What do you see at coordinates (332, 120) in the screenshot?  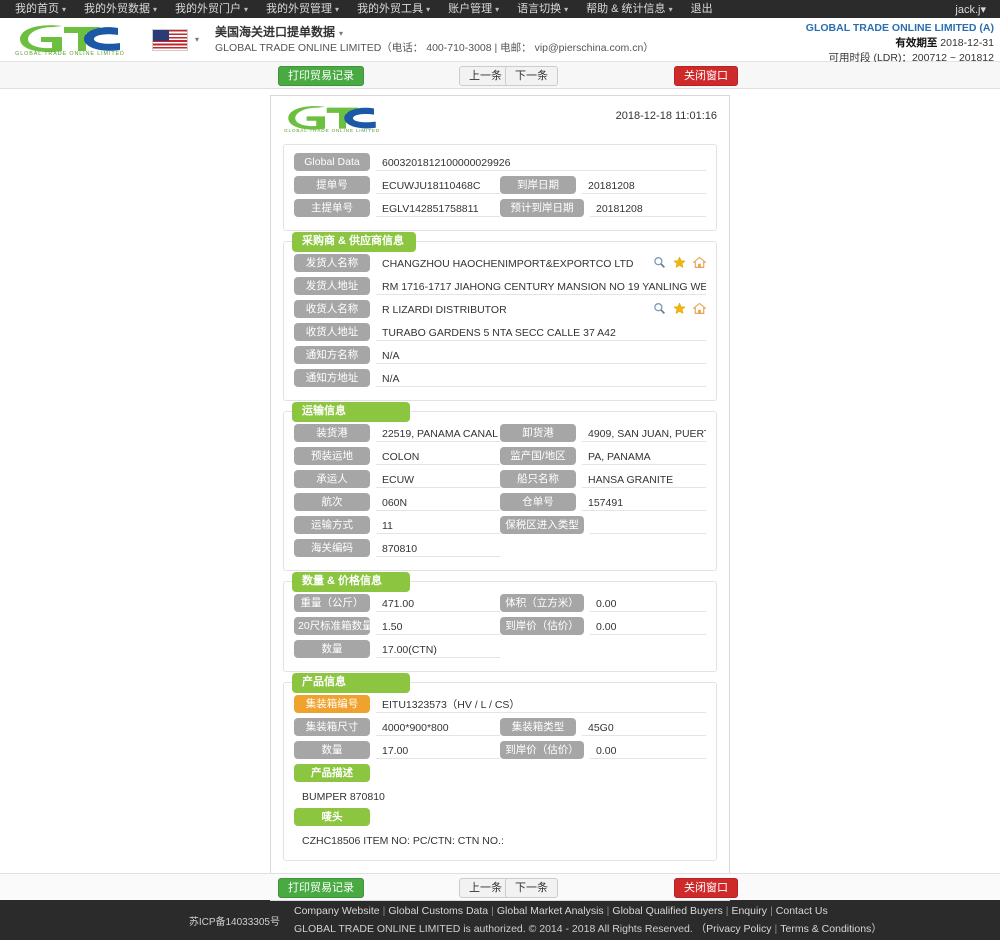 I see `gto-logo-icon: GLOBAL TRADE ONLINE LIMITED` at bounding box center [332, 120].